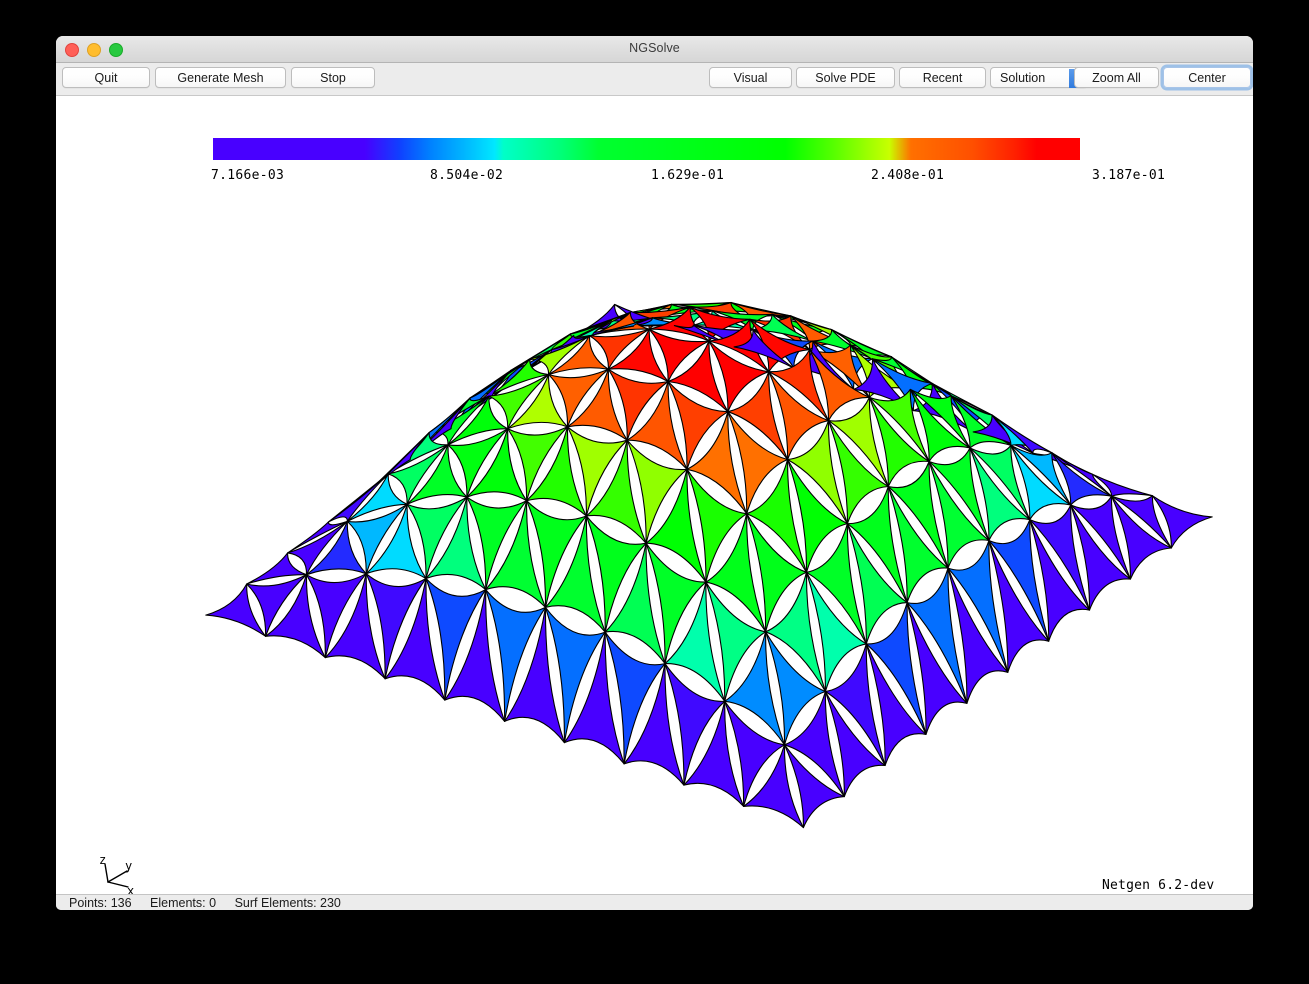 The height and width of the screenshot is (984, 1309). I want to click on surf-elements-value: 230, so click(330, 903).